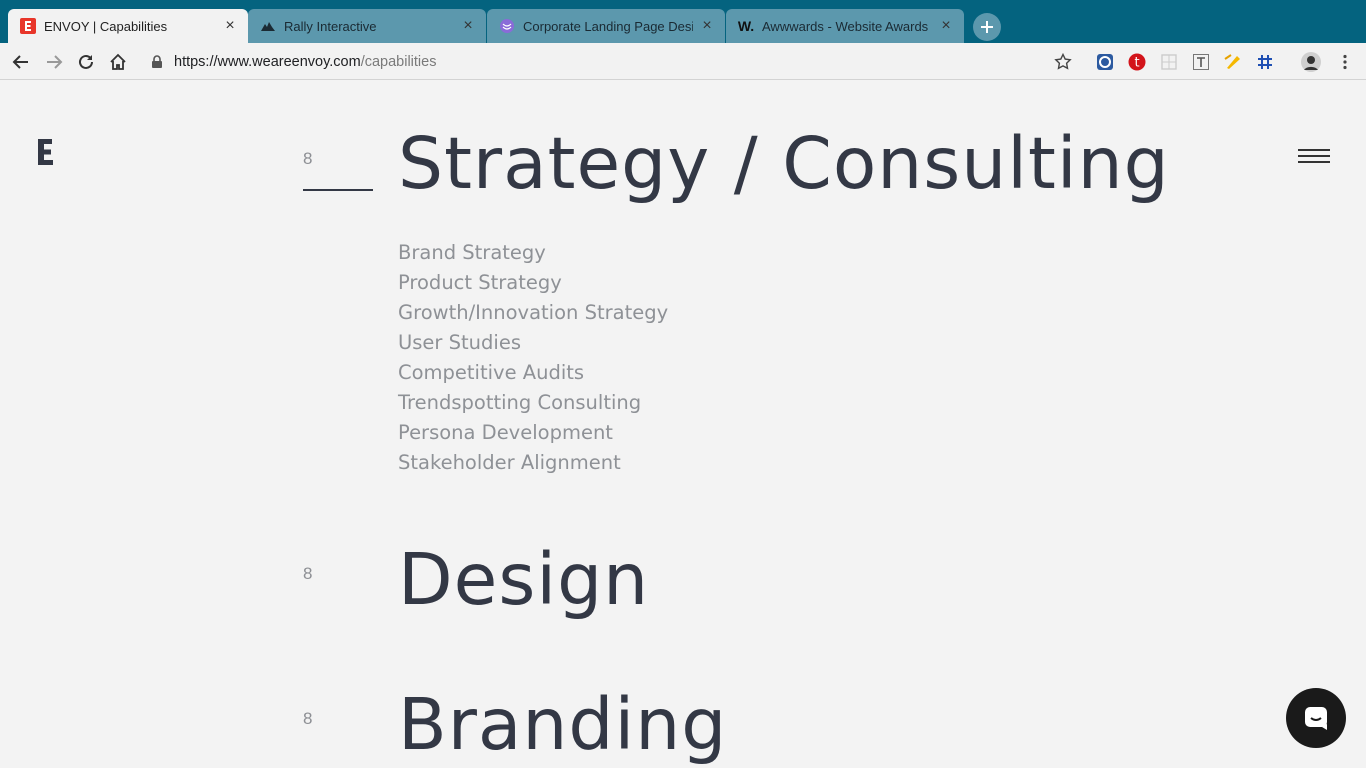  I want to click on chat-icon, so click(1316, 718).